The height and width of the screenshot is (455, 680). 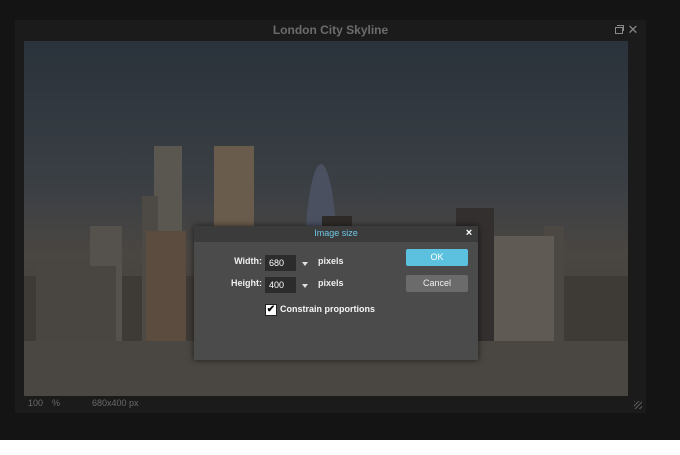 I want to click on height-dropdown-icon, so click(x=305, y=286).